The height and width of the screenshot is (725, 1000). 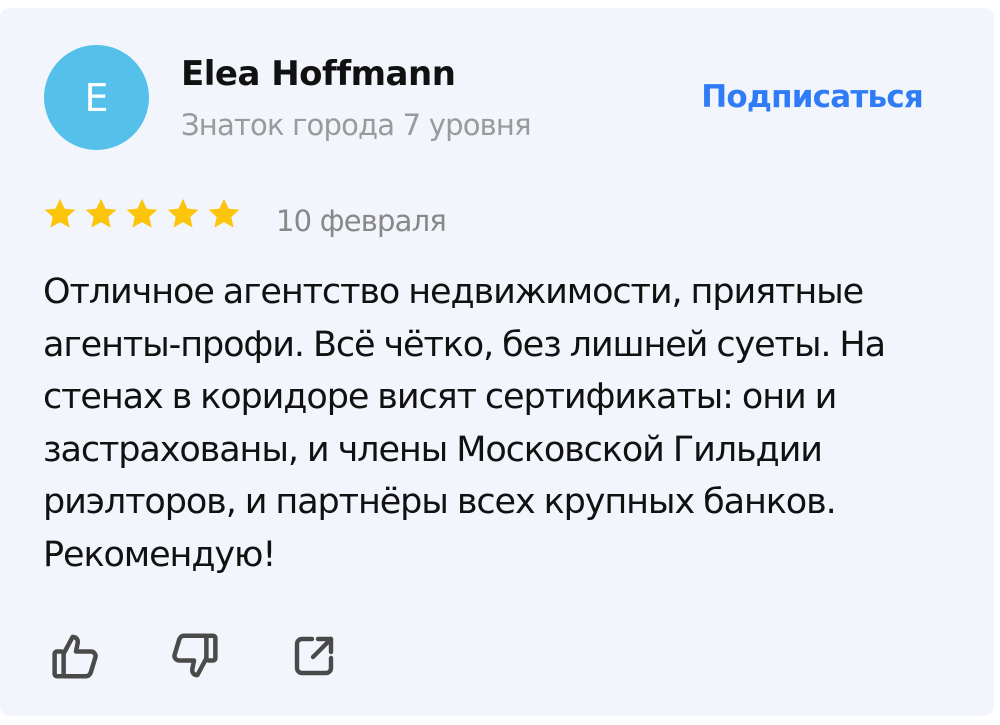 I want to click on avatar: E, so click(x=96, y=97).